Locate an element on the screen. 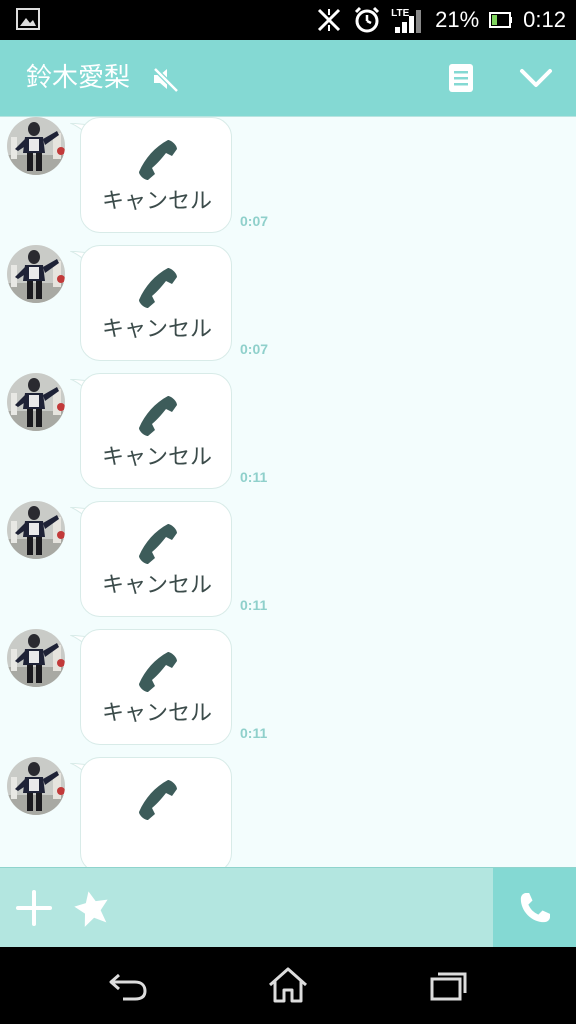 This screenshot has width=576, height=1024. plus-icon is located at coordinates (34, 908).